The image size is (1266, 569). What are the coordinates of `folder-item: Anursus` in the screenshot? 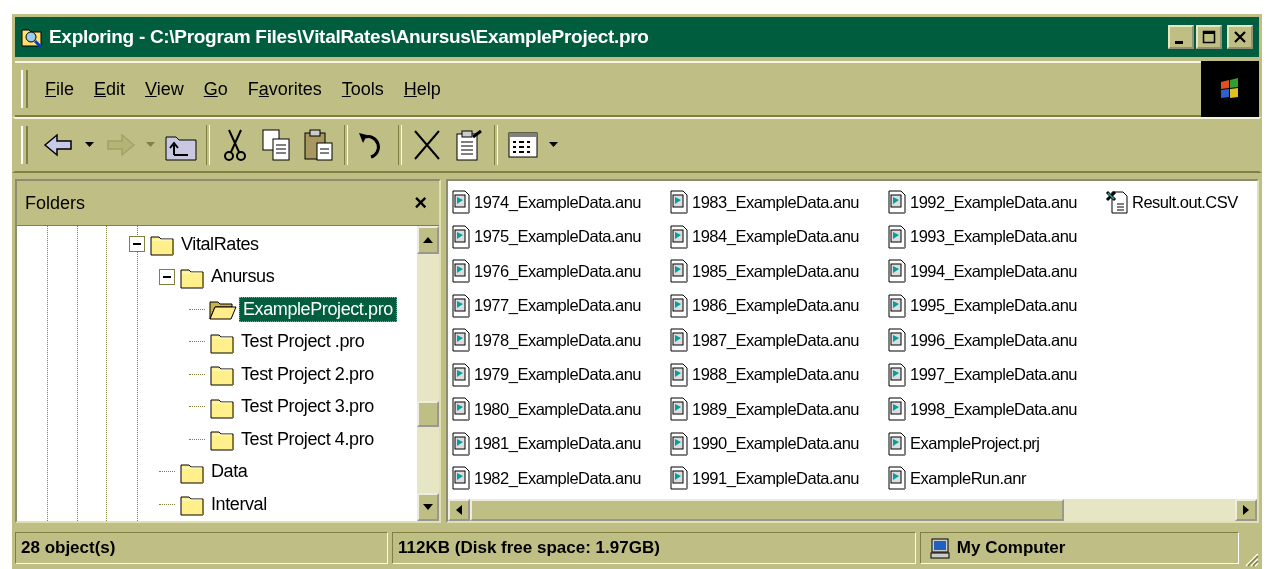 It's located at (243, 277).